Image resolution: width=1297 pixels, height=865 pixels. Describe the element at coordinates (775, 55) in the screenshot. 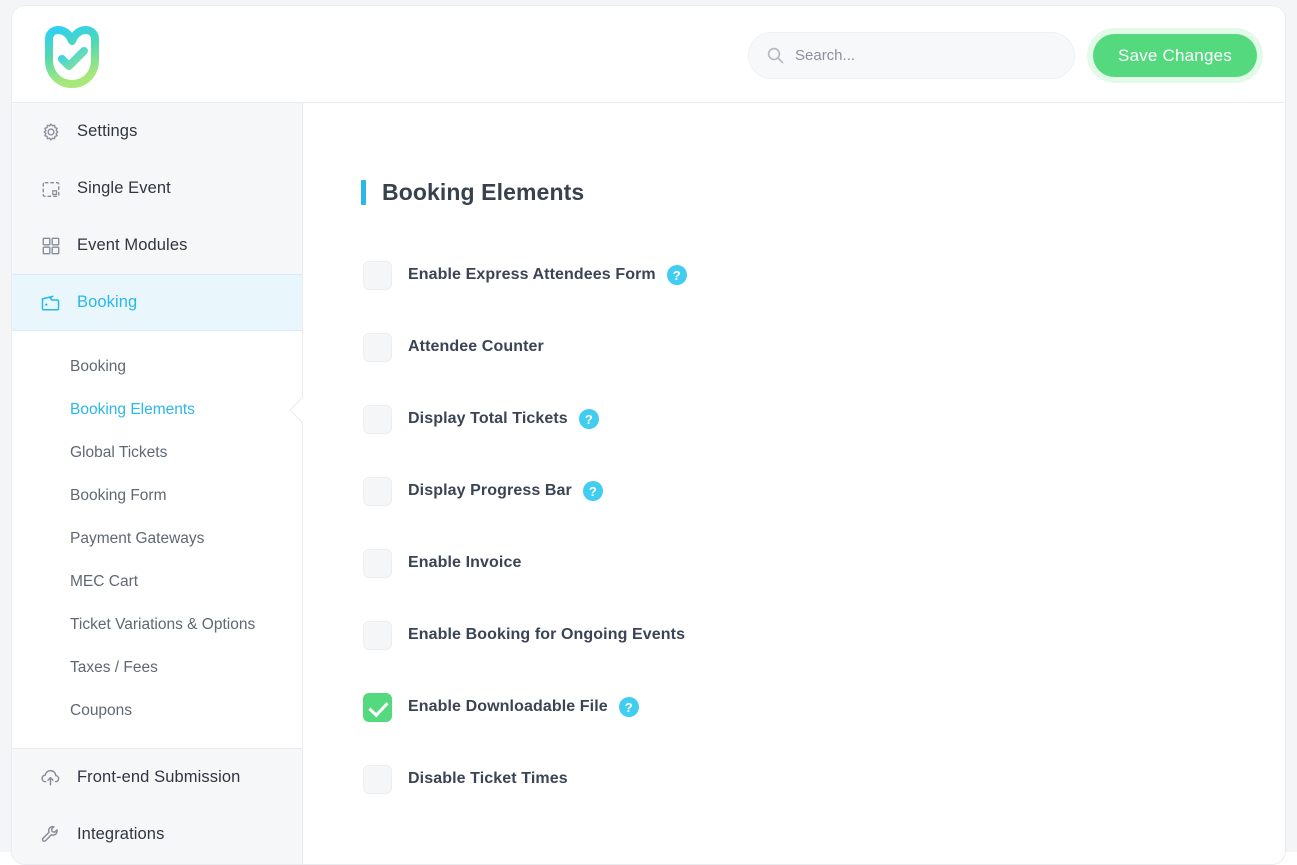

I see `search-icon` at that location.